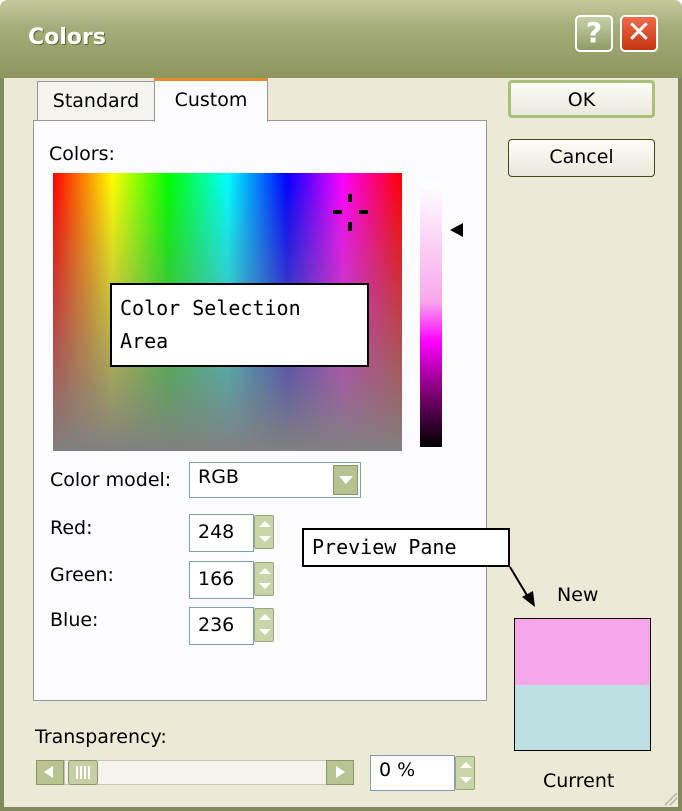 The image size is (682, 811). I want to click on cancel-button: Cancel, so click(581, 158).